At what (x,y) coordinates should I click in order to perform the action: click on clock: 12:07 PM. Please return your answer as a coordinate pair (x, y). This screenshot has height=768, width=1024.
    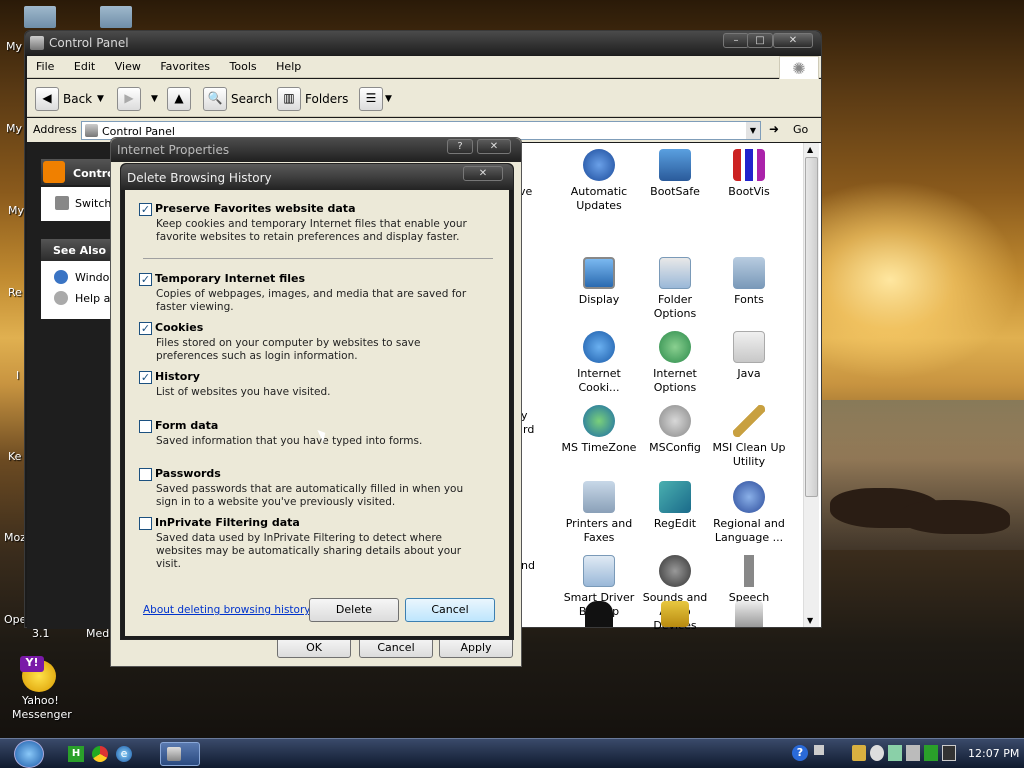
    Looking at the image, I should click on (993, 753).